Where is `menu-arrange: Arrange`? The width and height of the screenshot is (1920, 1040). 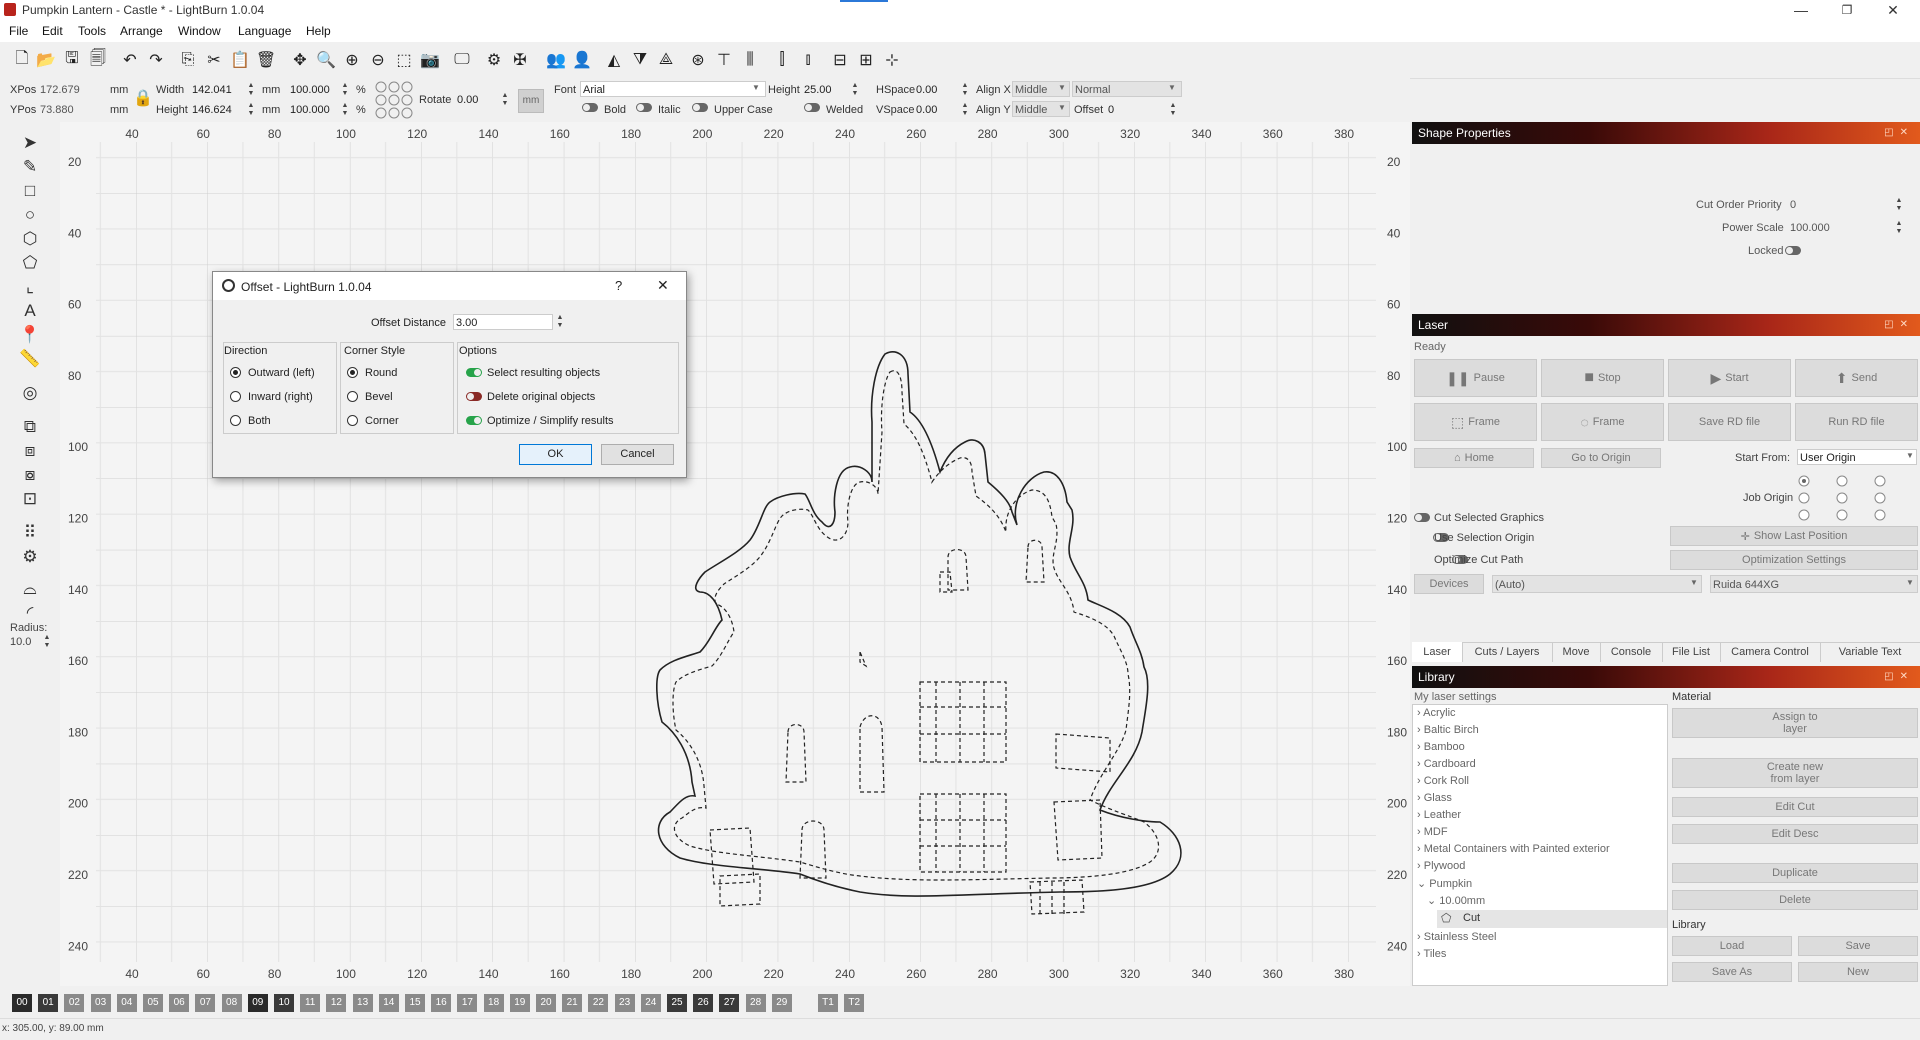 menu-arrange: Arrange is located at coordinates (141, 31).